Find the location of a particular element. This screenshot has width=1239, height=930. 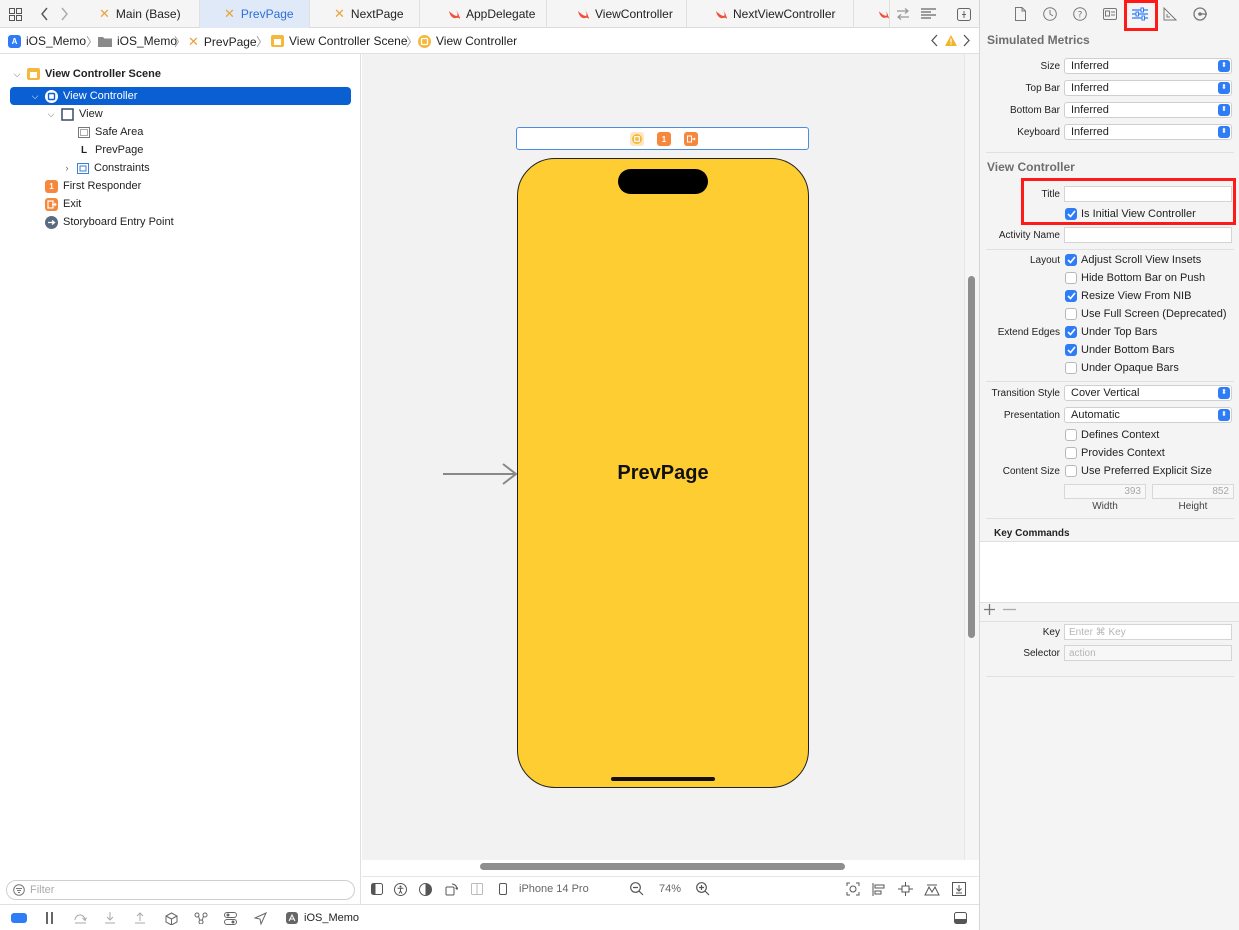

update-frames-icon is located at coordinates (853, 889).